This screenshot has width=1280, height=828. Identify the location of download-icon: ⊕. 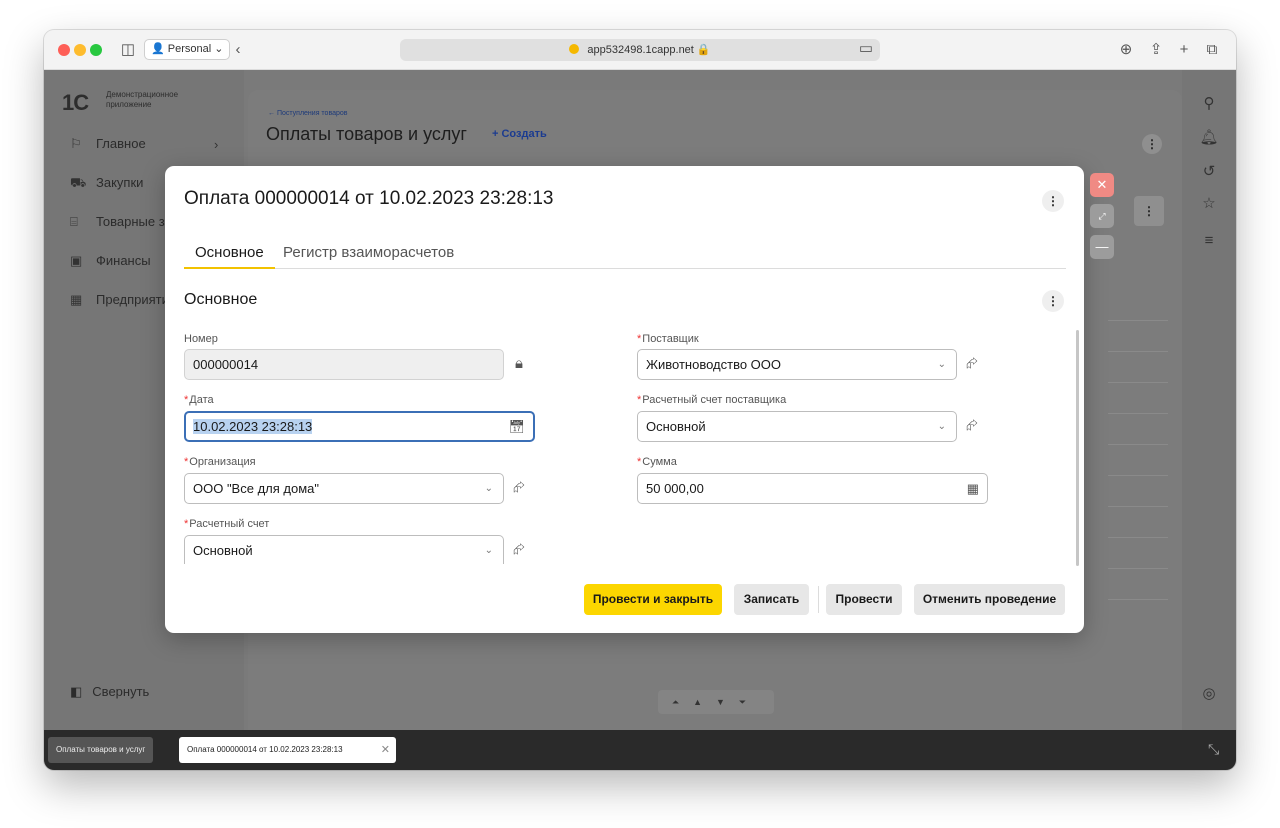
(1126, 50).